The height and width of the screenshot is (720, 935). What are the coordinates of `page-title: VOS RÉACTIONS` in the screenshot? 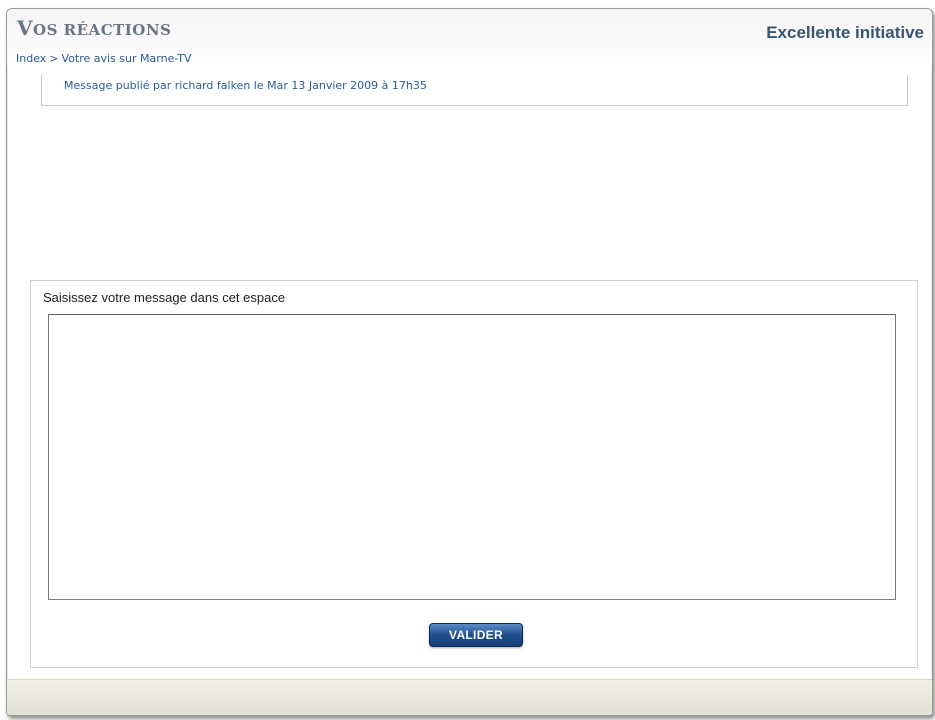 It's located at (94, 28).